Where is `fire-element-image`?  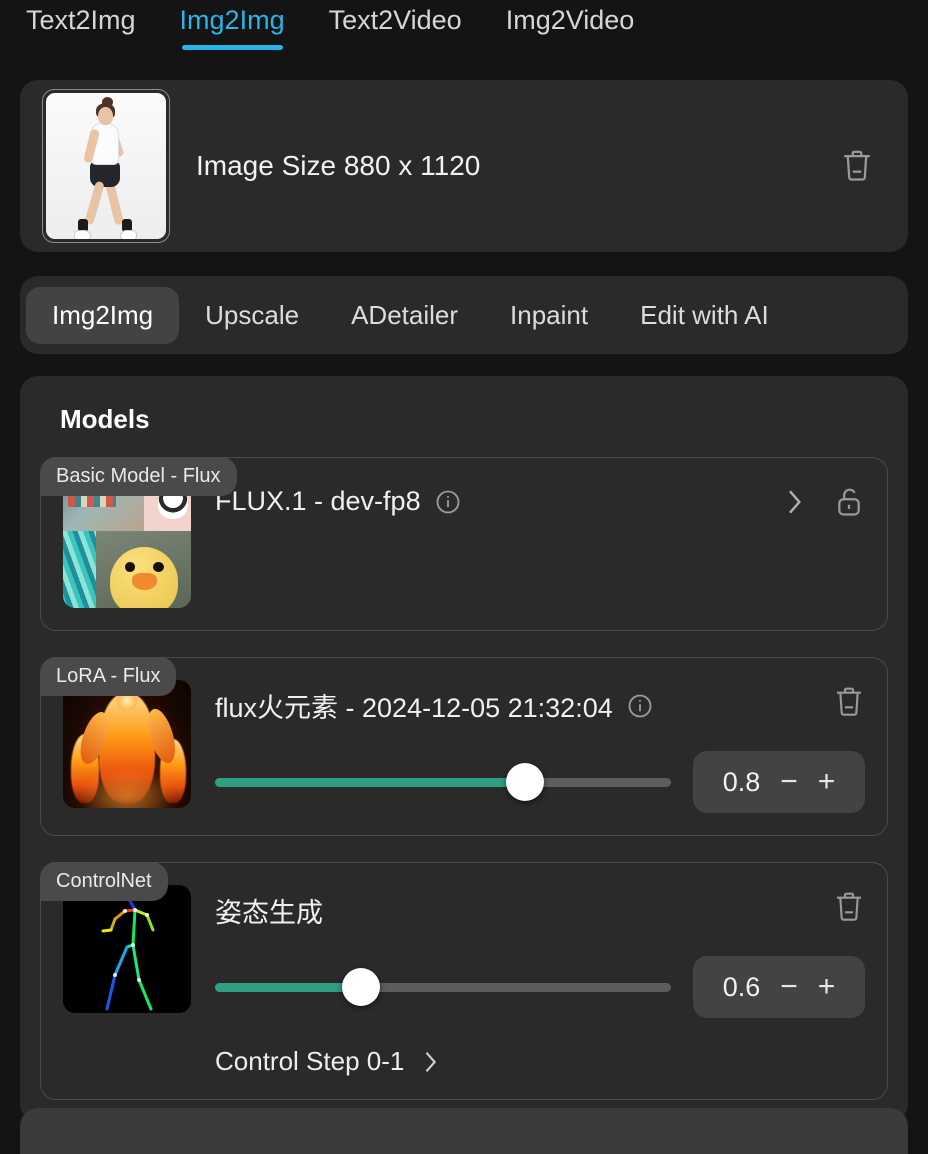 fire-element-image is located at coordinates (127, 744).